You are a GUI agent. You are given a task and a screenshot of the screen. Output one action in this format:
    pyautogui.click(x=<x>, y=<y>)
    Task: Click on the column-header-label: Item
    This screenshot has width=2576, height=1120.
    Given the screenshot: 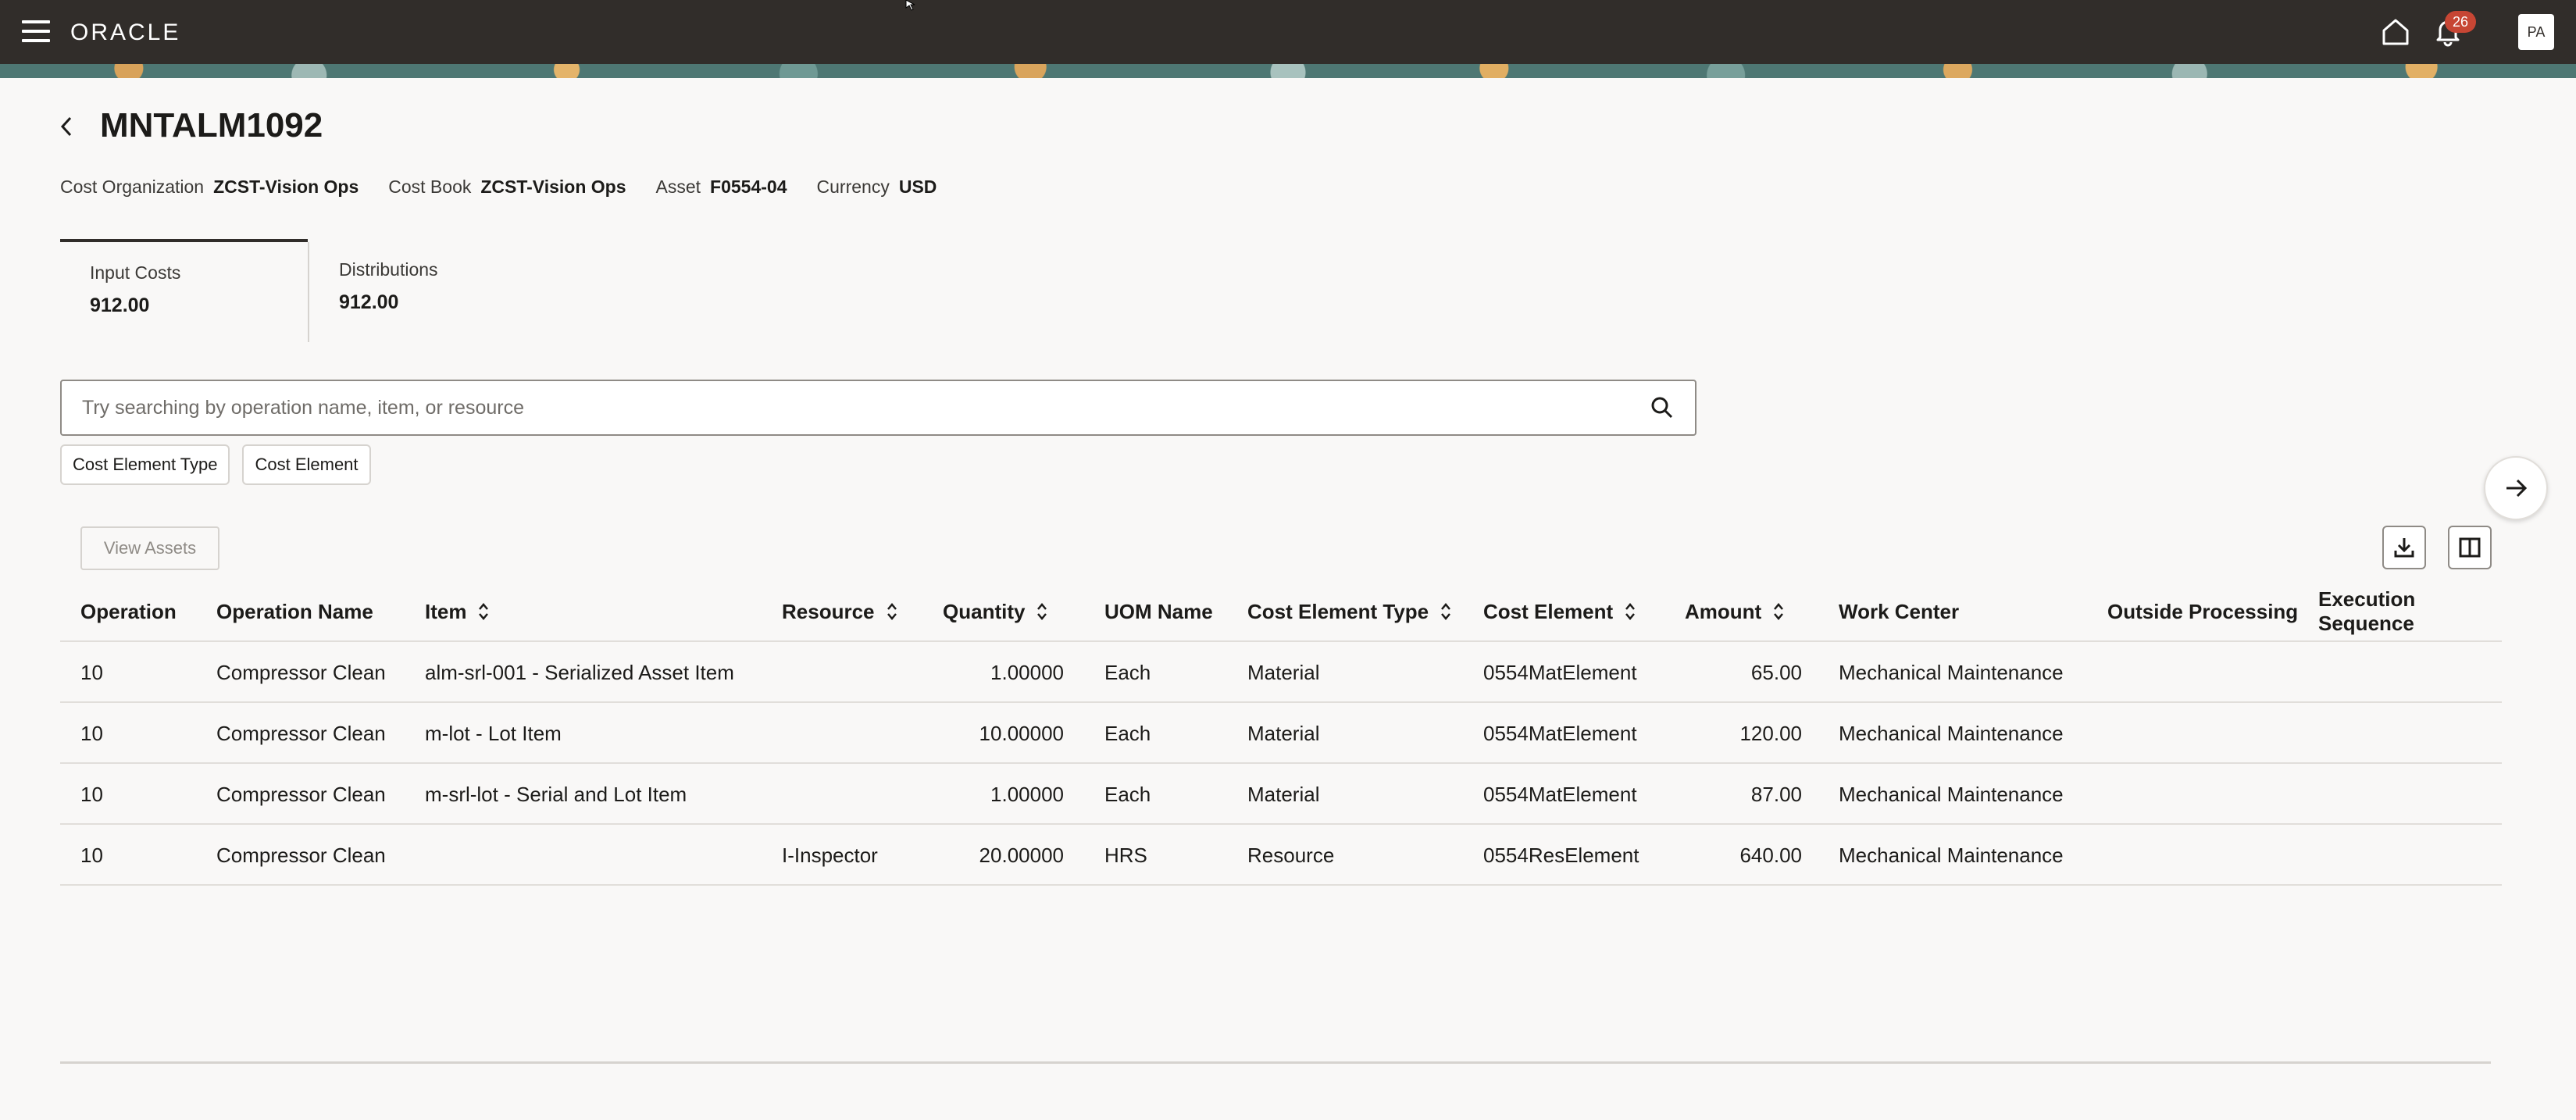 What is the action you would take?
    pyautogui.click(x=446, y=611)
    